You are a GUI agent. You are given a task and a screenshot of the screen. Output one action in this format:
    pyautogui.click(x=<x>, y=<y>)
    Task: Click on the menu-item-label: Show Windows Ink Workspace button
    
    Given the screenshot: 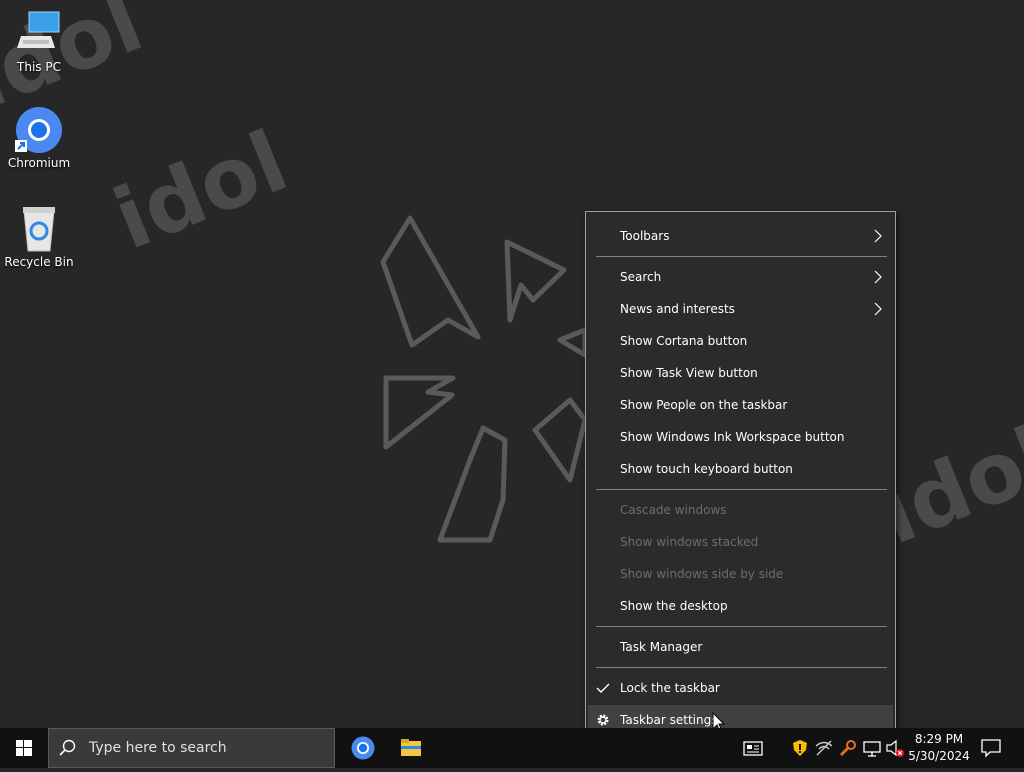 What is the action you would take?
    pyautogui.click(x=732, y=437)
    